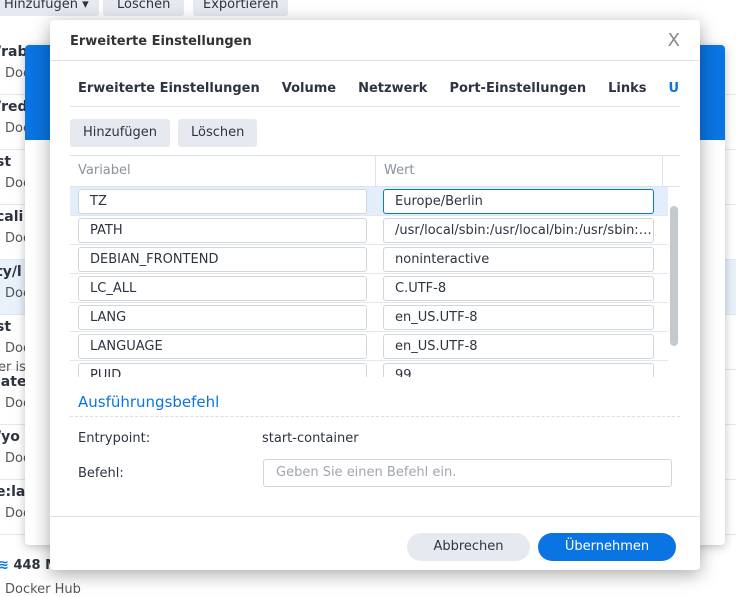  What do you see at coordinates (222, 370) in the screenshot?
I see `variable-input: PUID` at bounding box center [222, 370].